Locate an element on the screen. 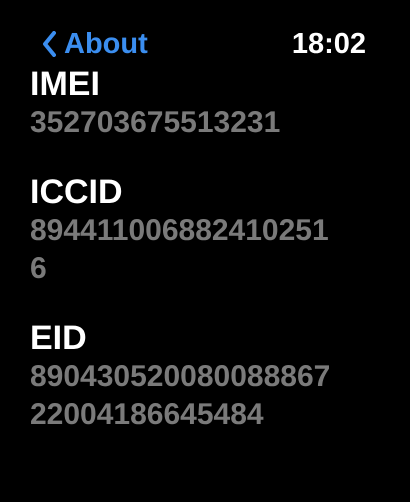 The height and width of the screenshot is (502, 410). field-label: IMEI is located at coordinates (65, 84).